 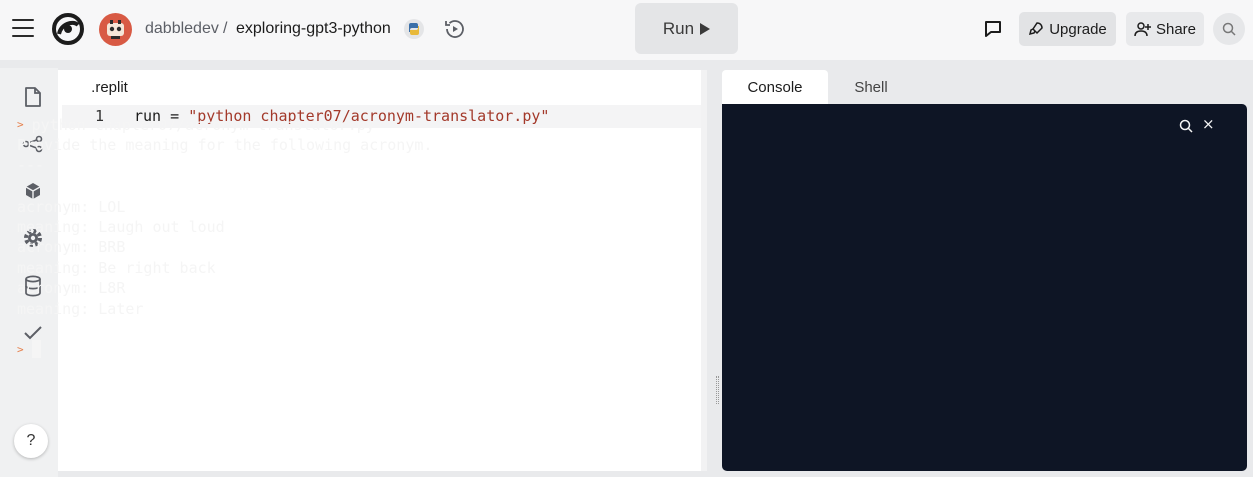 I want to click on tab-label: .replit, so click(x=109, y=87).